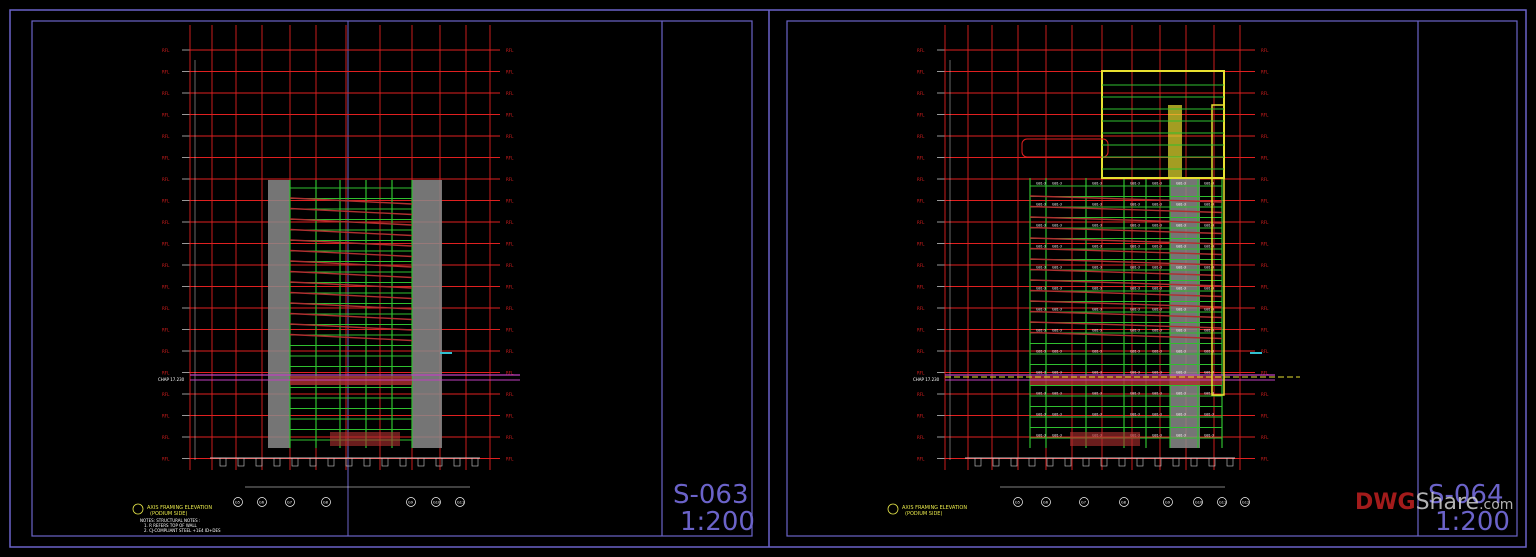  What do you see at coordinates (717, 522) in the screenshot?
I see `left-sheet-scale: 1:200` at bounding box center [717, 522].